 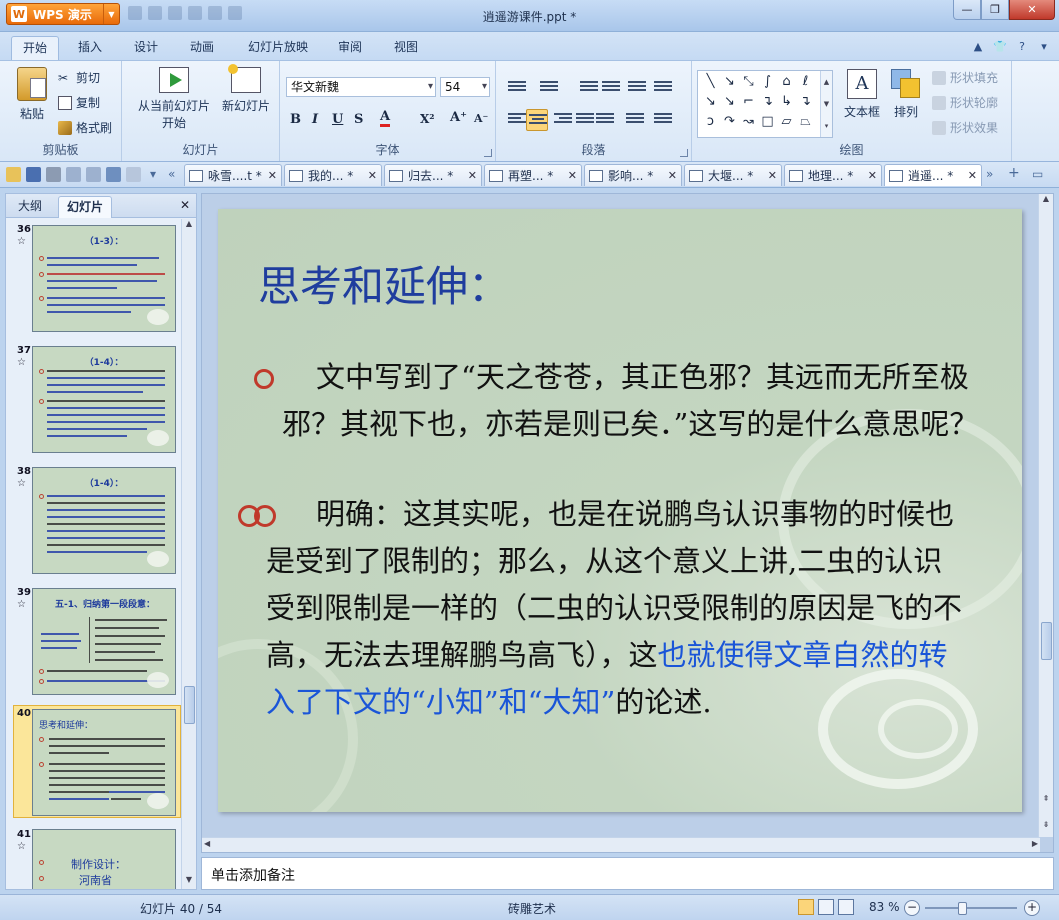 I want to click on bold-button: B, so click(x=295, y=119).